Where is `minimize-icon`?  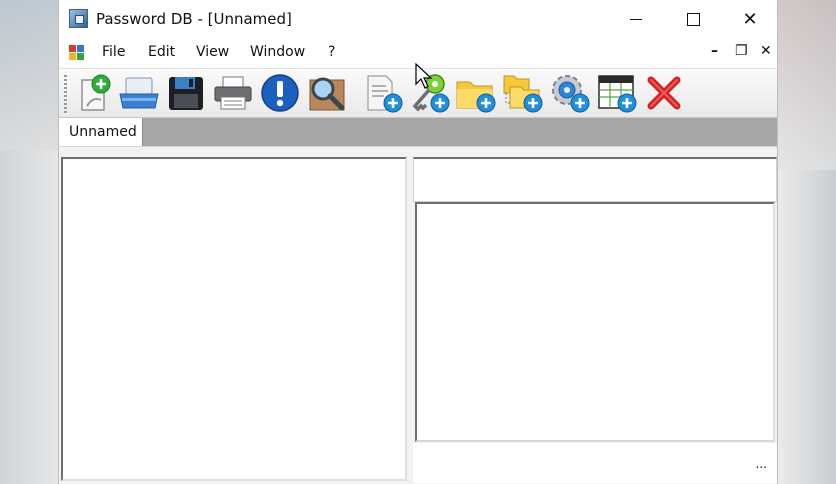
minimize-icon is located at coordinates (636, 19).